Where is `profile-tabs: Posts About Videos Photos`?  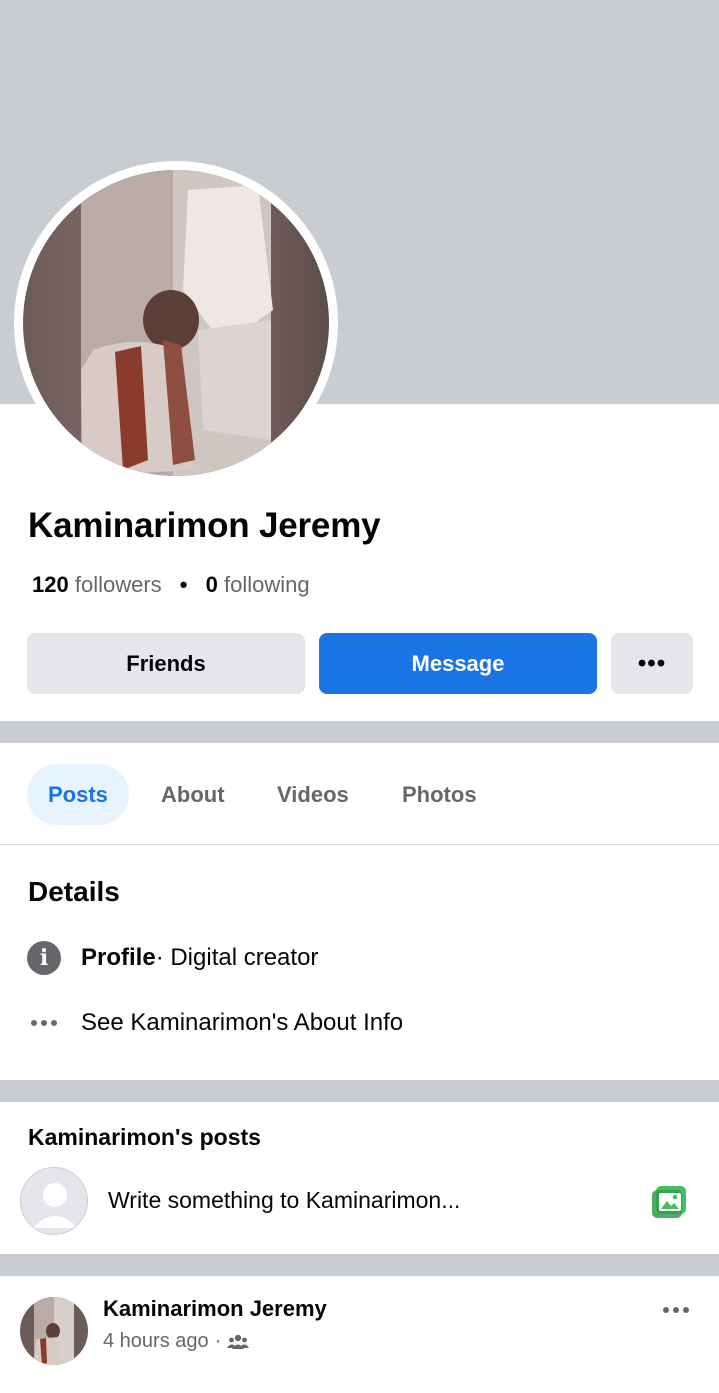
profile-tabs: Posts About Videos Photos is located at coordinates (359, 794).